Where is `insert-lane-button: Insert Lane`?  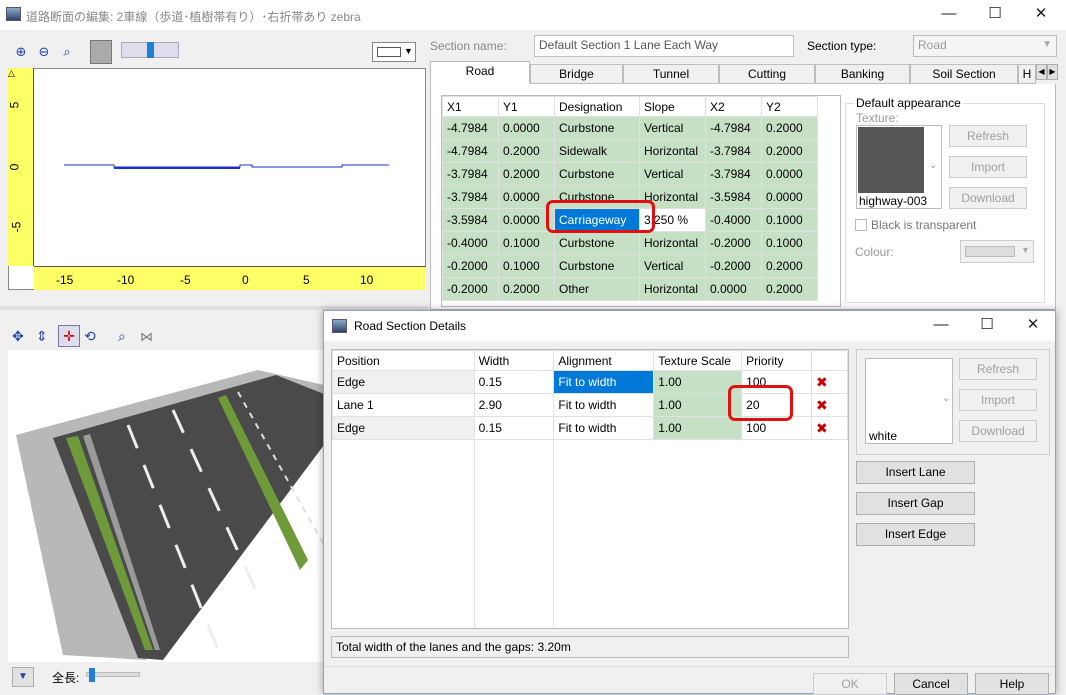
insert-lane-button: Insert Lane is located at coordinates (915, 472).